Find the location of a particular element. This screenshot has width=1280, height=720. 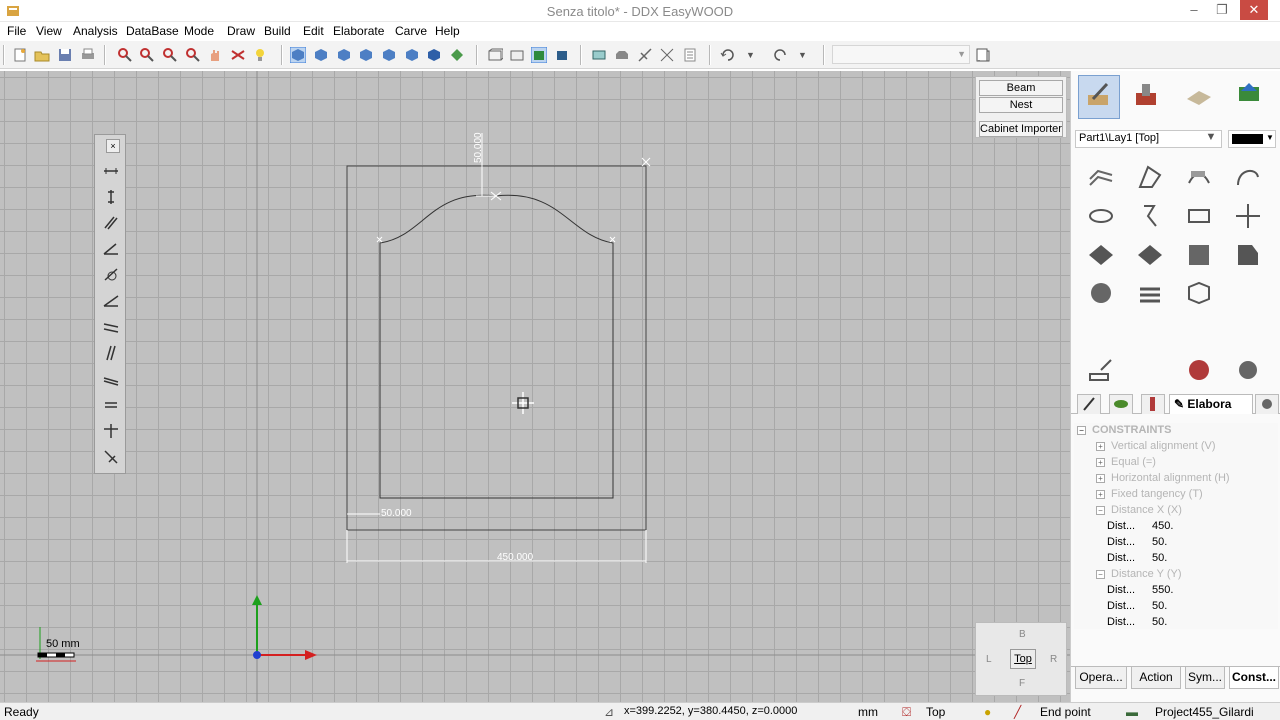

color-select: ▼ is located at coordinates (1252, 139).